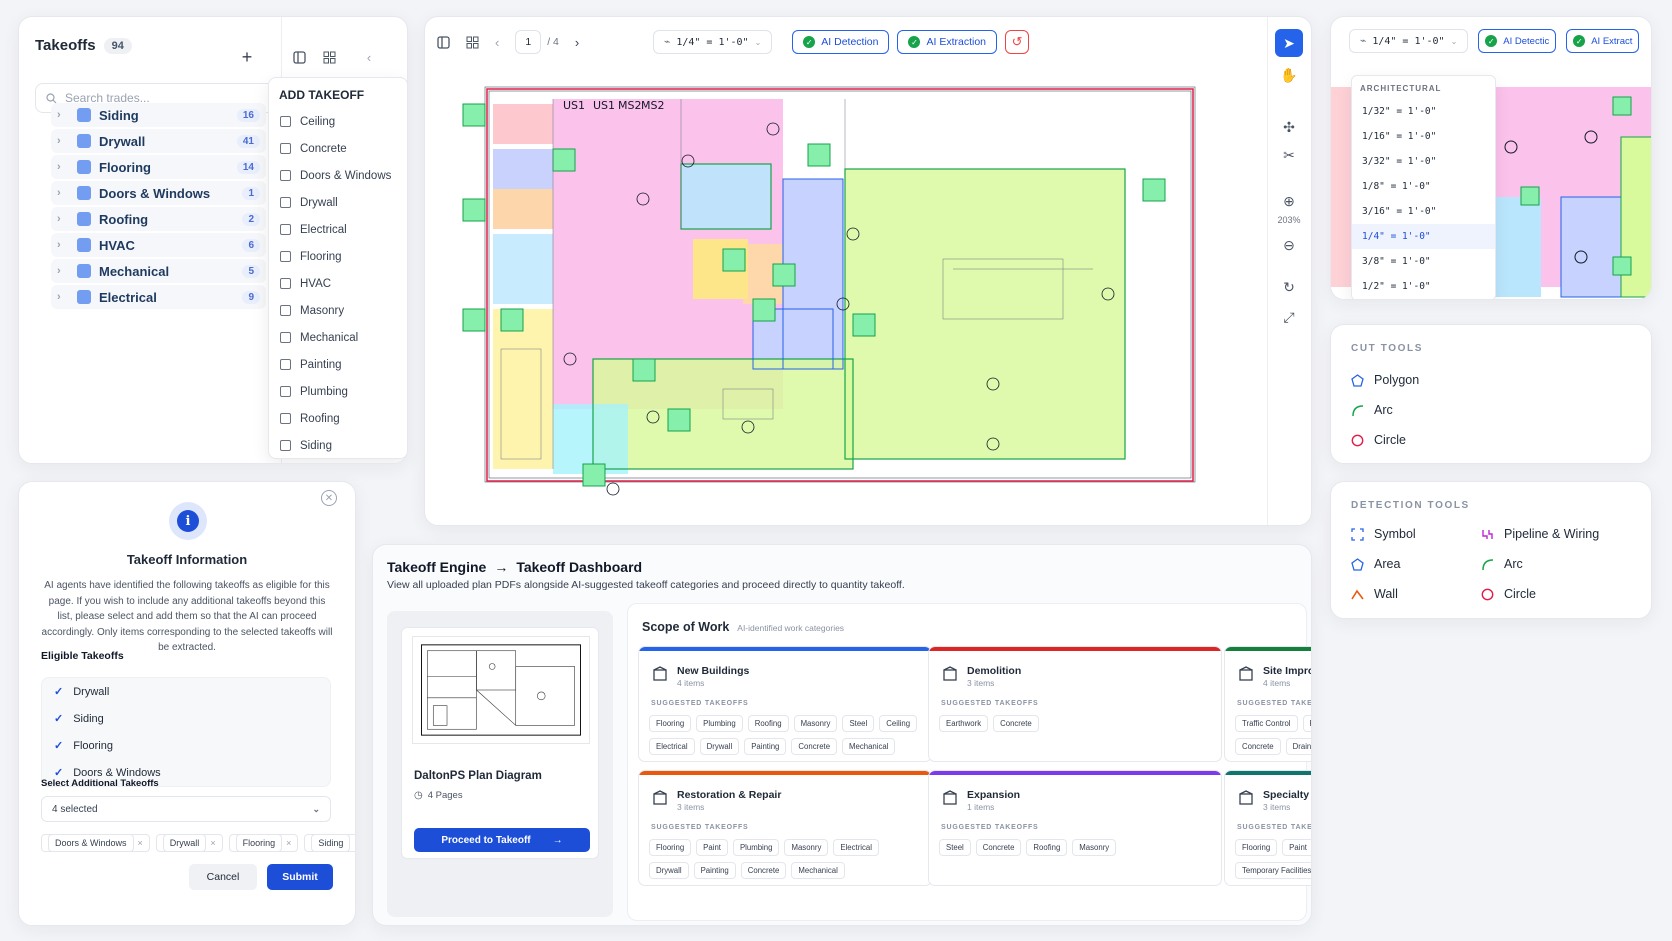 Image resolution: width=1672 pixels, height=941 pixels. I want to click on scale-option: 1/4" = 1'-0", so click(1423, 236).